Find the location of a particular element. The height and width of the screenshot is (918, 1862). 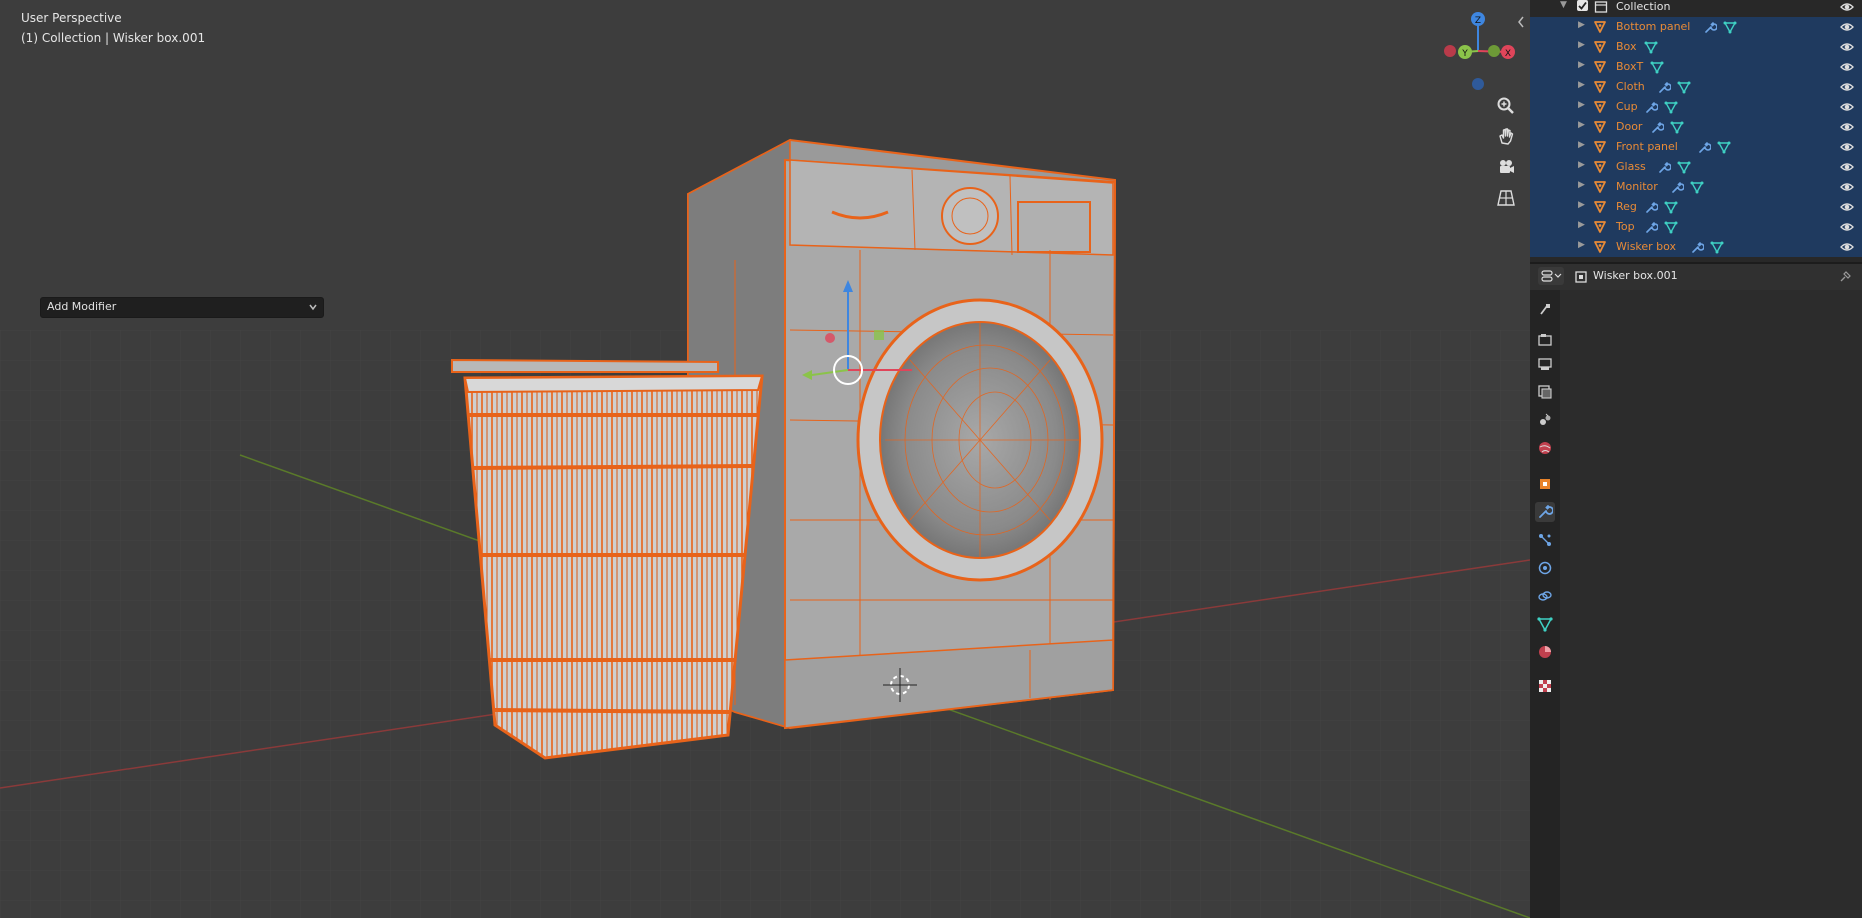

grid-ortho-icon is located at coordinates (1506, 198).